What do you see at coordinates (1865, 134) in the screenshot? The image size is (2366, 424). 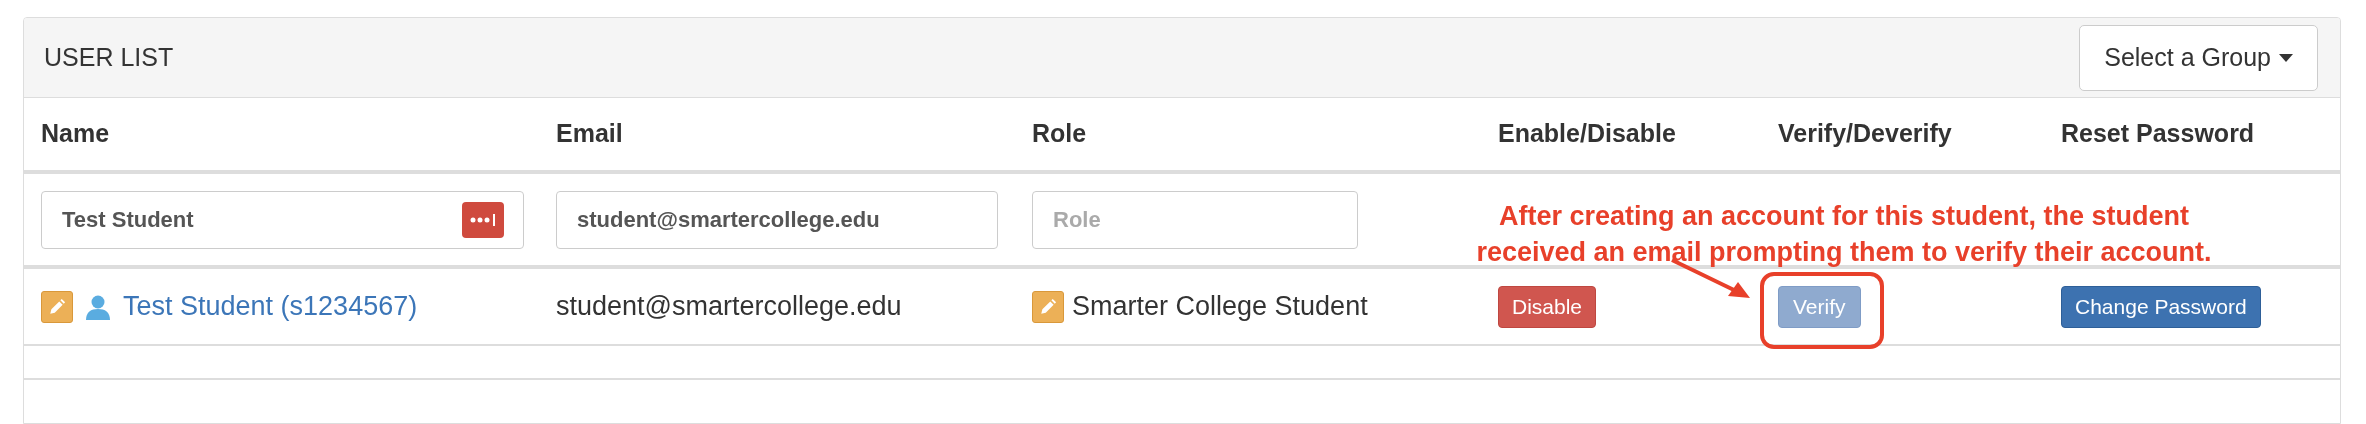 I see `column-header: Verify/Deverify` at bounding box center [1865, 134].